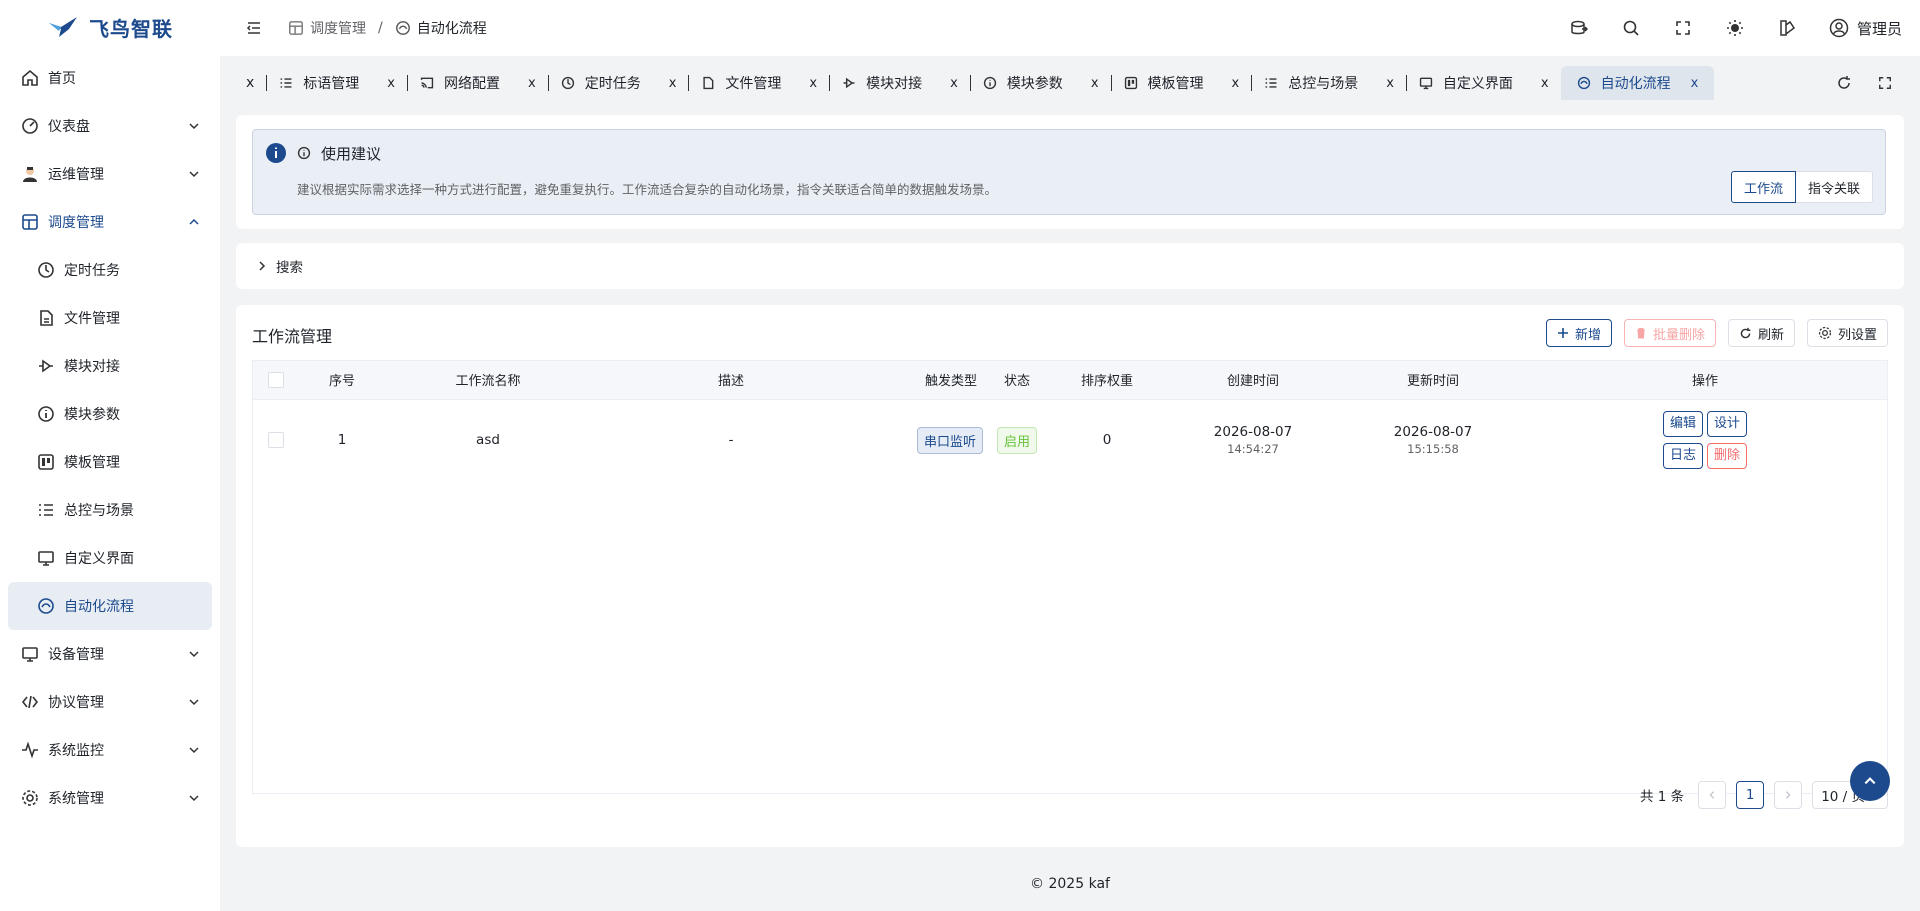 This screenshot has width=1920, height=911. I want to click on gauge-icon, so click(30, 126).